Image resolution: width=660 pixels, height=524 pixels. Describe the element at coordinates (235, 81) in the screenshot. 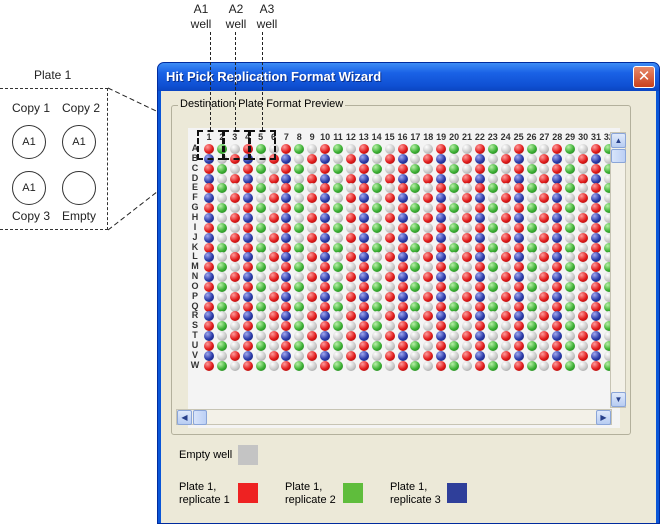

I see `a2-pointer-line` at that location.